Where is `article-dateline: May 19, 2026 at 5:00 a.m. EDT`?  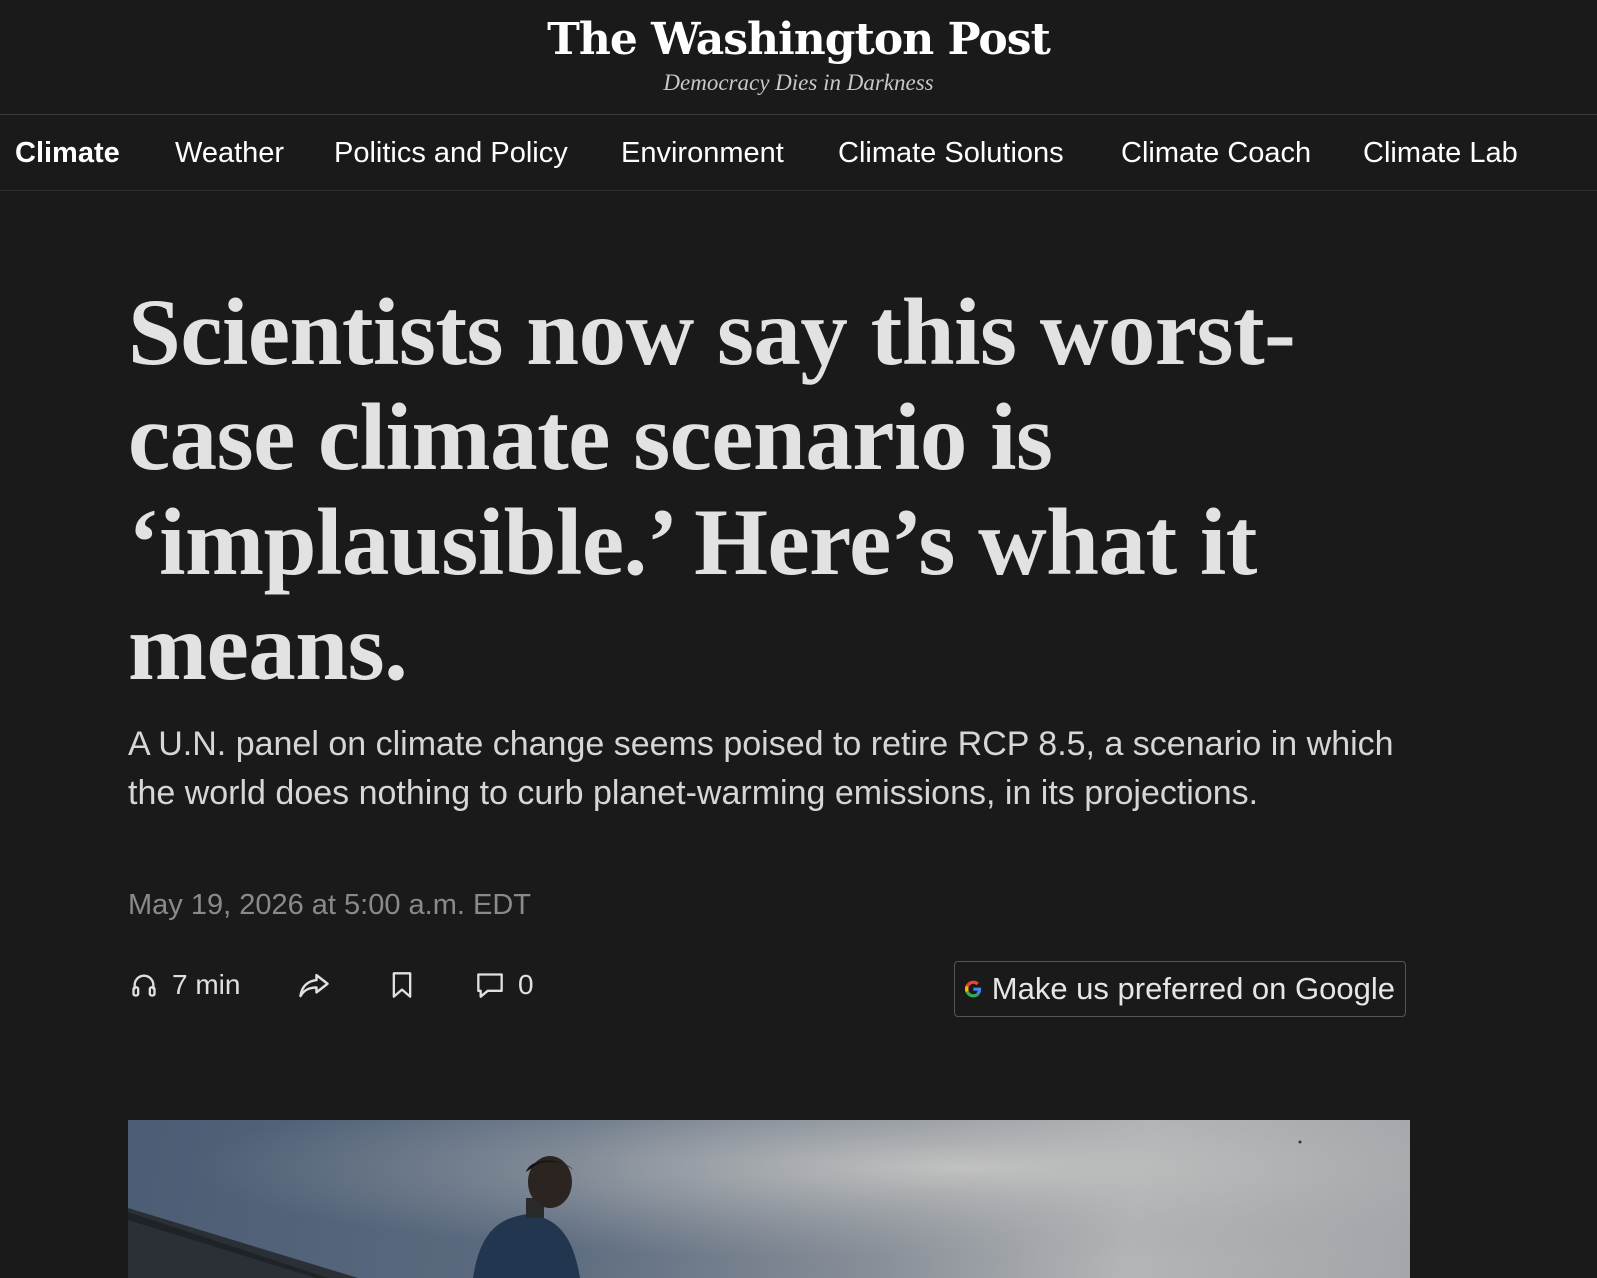
article-dateline: May 19, 2026 at 5:00 a.m. EDT is located at coordinates (329, 905).